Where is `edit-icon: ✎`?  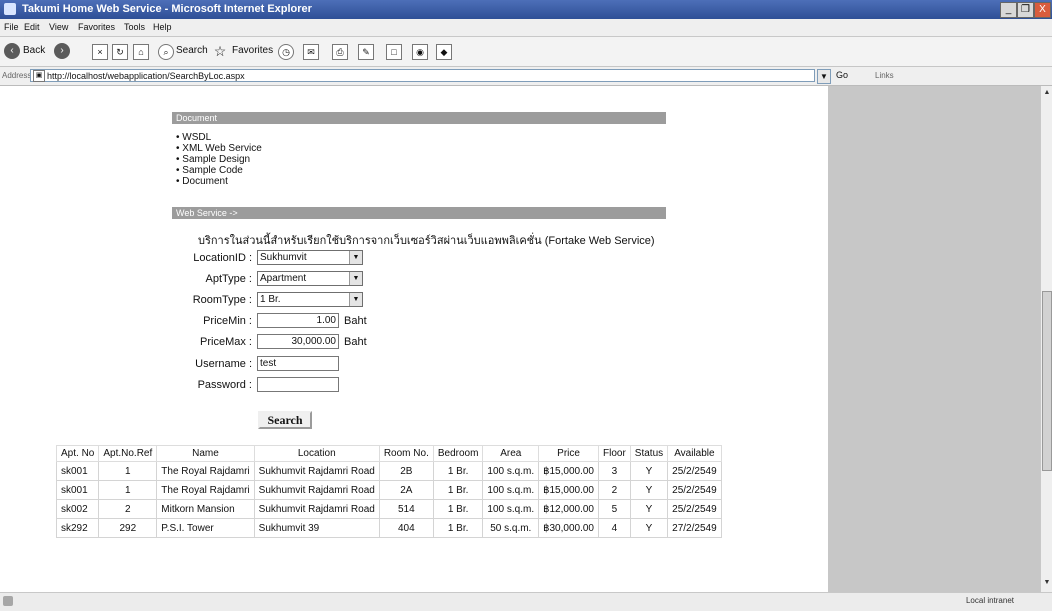 edit-icon: ✎ is located at coordinates (366, 52).